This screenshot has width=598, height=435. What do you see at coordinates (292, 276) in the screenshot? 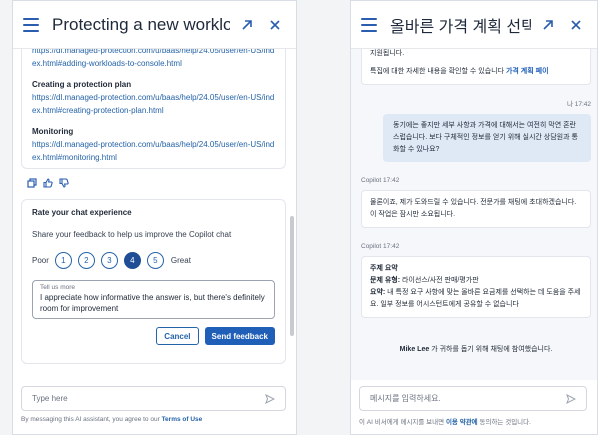
I see `scrollbar` at bounding box center [292, 276].